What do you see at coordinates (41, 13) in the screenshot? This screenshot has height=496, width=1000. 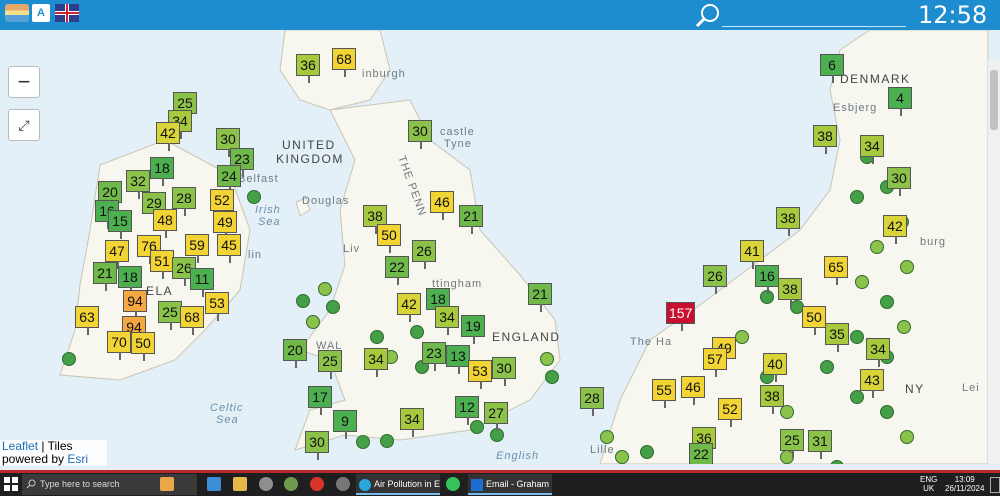 I see `translate-icon: A` at bounding box center [41, 13].